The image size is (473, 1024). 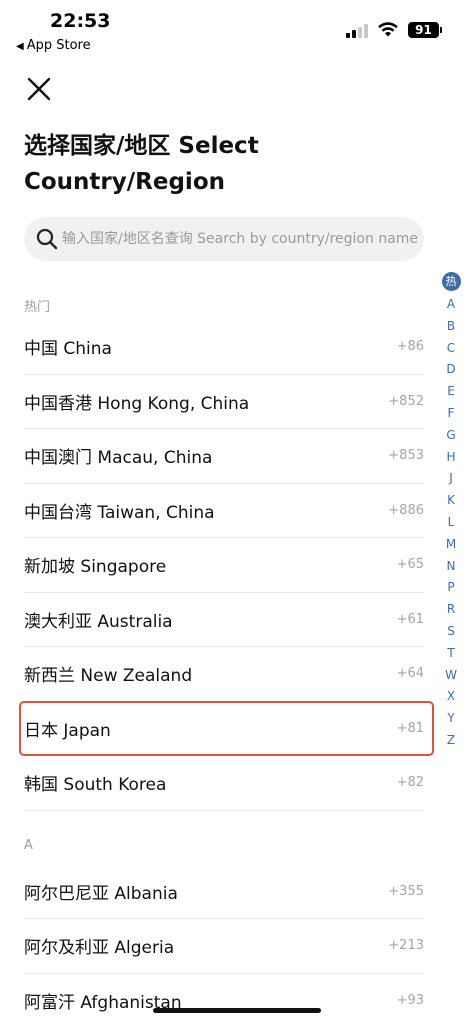 What do you see at coordinates (451, 676) in the screenshot?
I see `index-letter: W` at bounding box center [451, 676].